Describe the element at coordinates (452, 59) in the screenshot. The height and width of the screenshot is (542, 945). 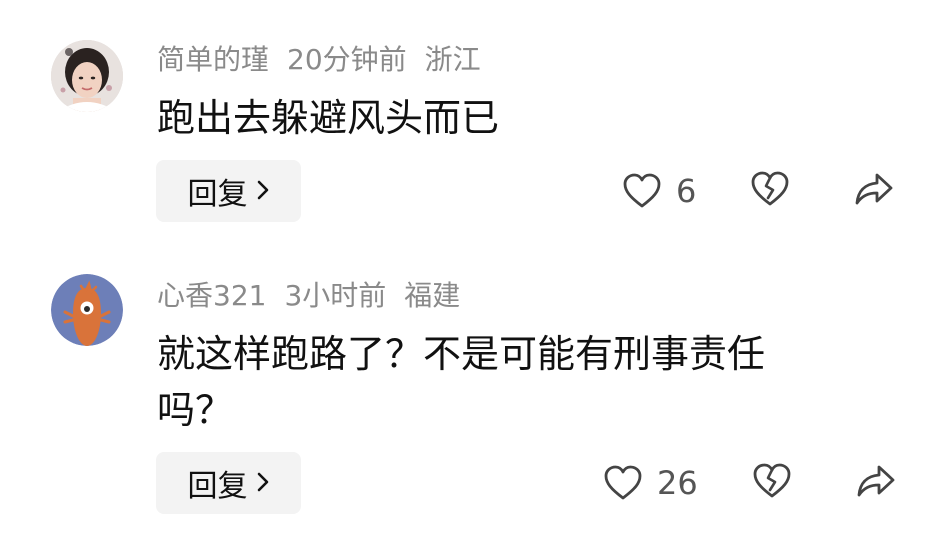
I see `location: 浙江` at that location.